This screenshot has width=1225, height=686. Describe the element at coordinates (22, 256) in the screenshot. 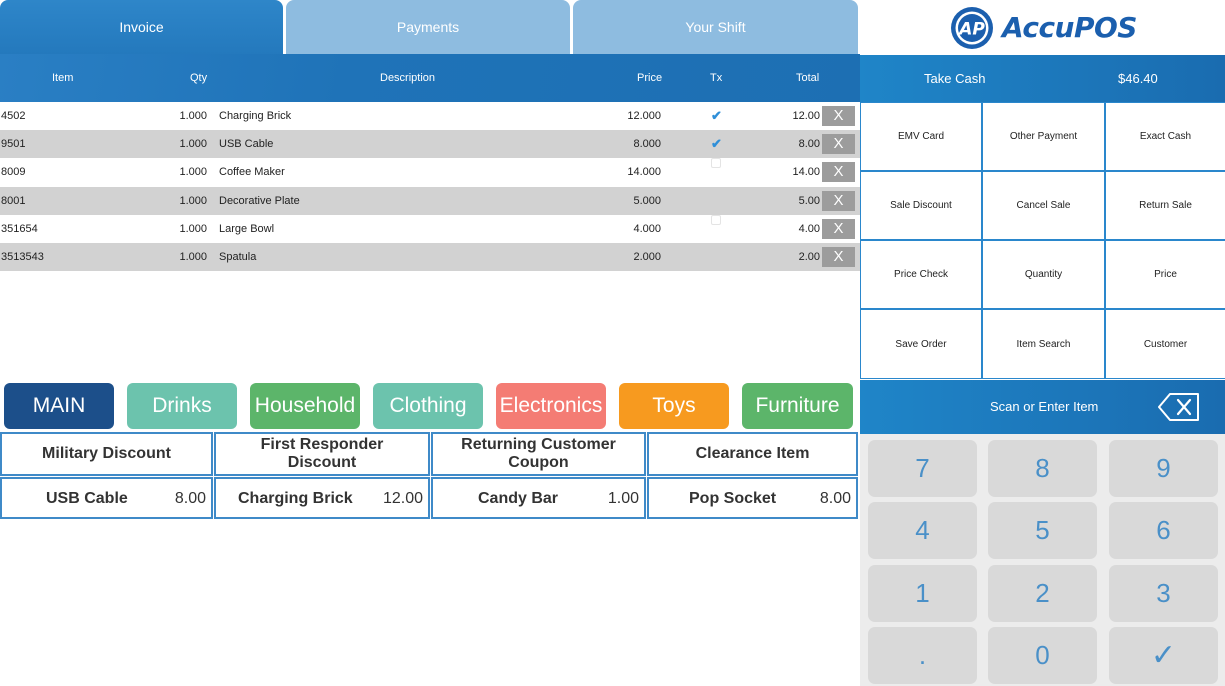

I see `item-number: 3513543` at that location.